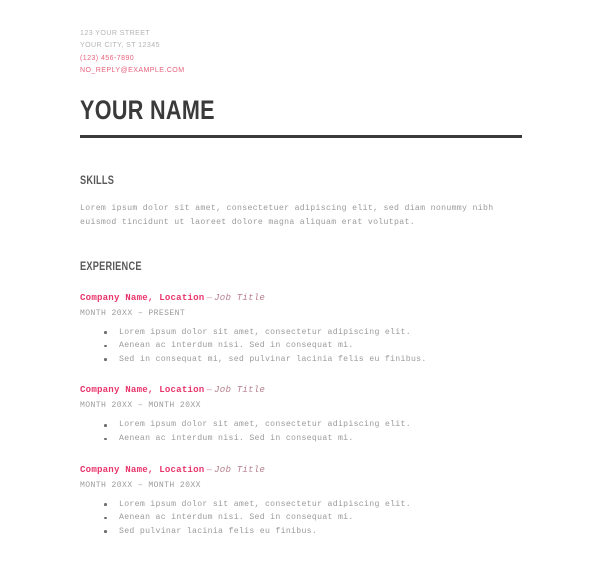 Image resolution: width=602 pixels, height=568 pixels. What do you see at coordinates (97, 180) in the screenshot?
I see `section-heading-skills: SKILLS` at bounding box center [97, 180].